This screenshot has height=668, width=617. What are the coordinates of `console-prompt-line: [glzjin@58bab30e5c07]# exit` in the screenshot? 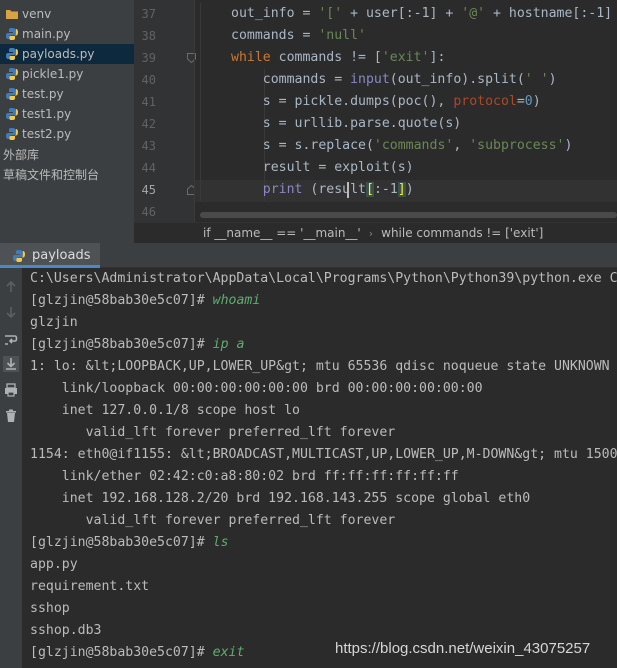 It's located at (137, 653).